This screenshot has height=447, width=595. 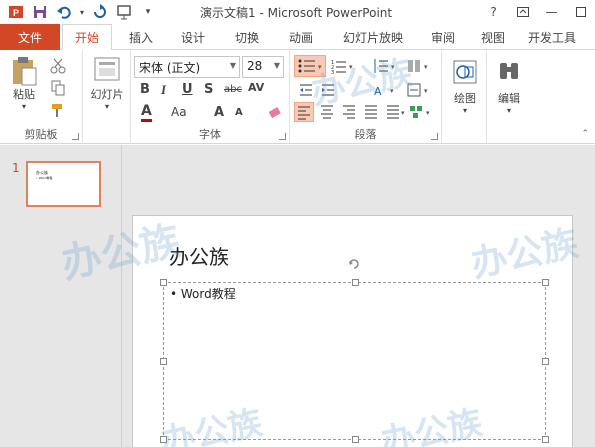 I want to click on editing-dropdown-icon: ▾, so click(x=509, y=110).